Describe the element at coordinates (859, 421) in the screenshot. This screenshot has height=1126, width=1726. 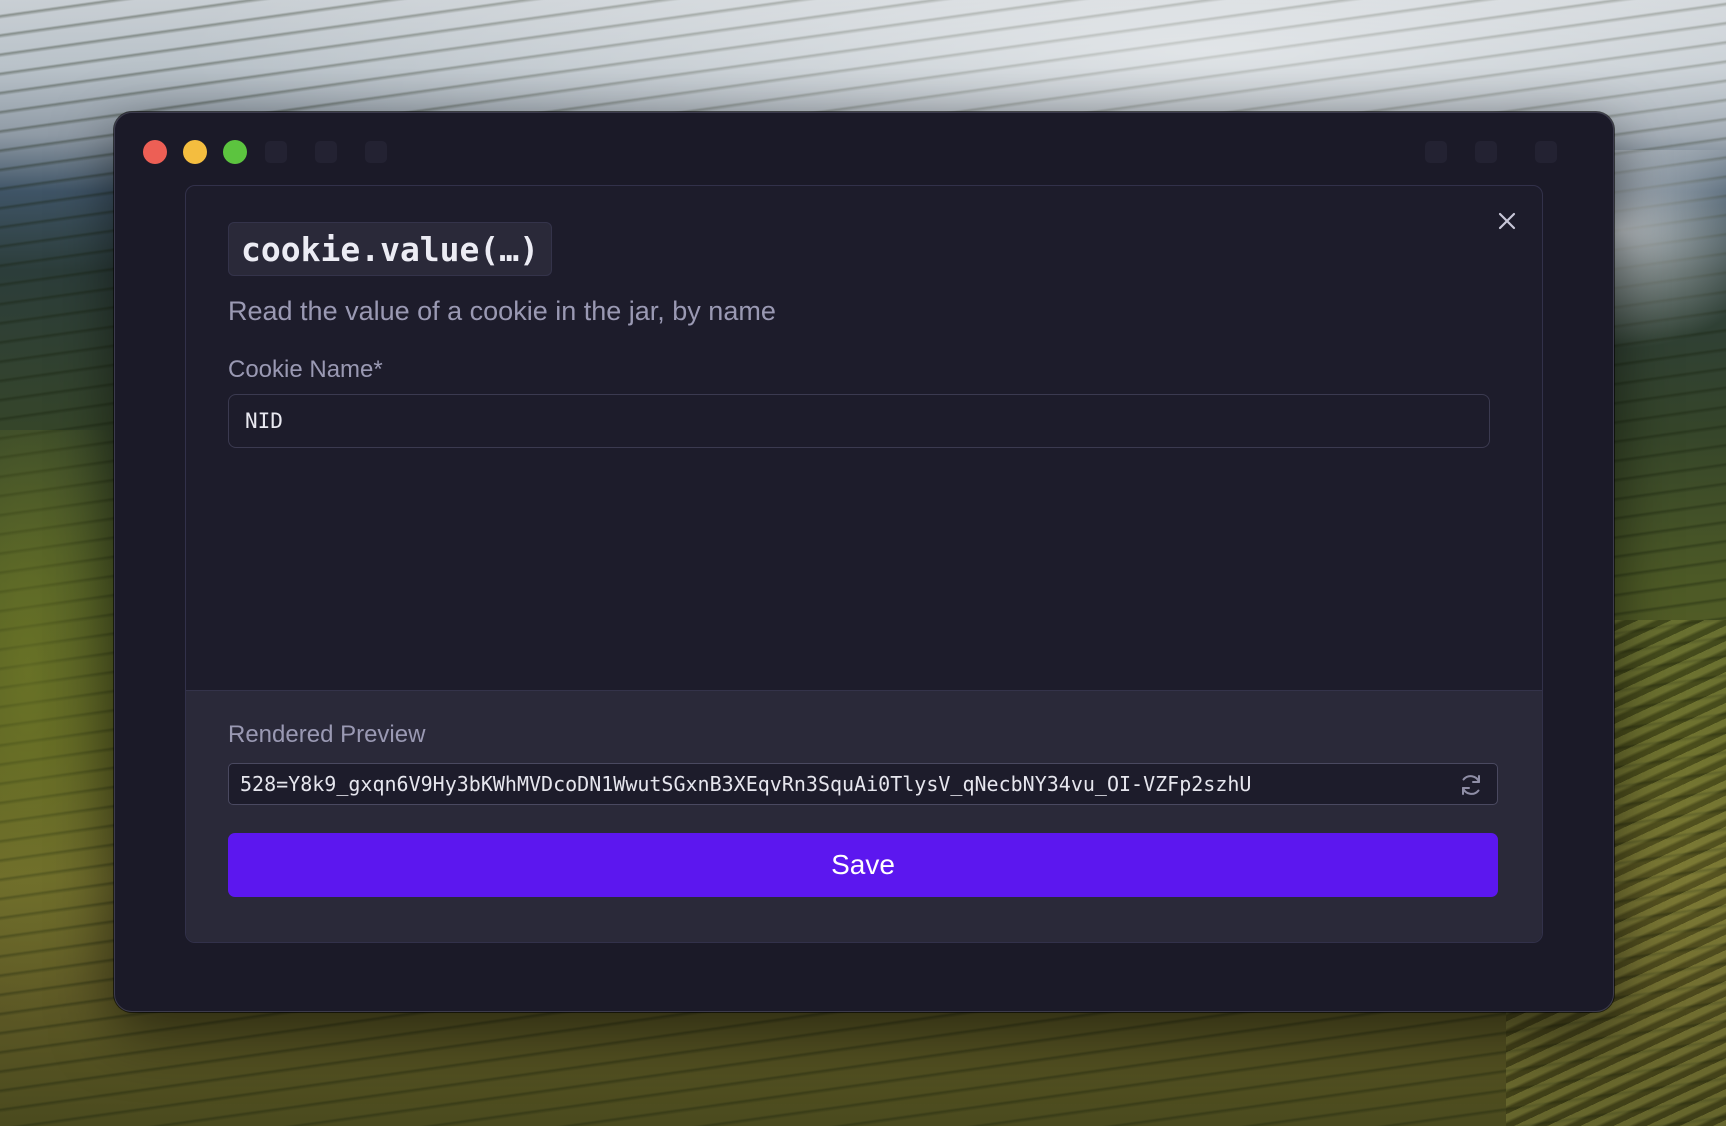
I see `cookie-name-input: NID` at that location.